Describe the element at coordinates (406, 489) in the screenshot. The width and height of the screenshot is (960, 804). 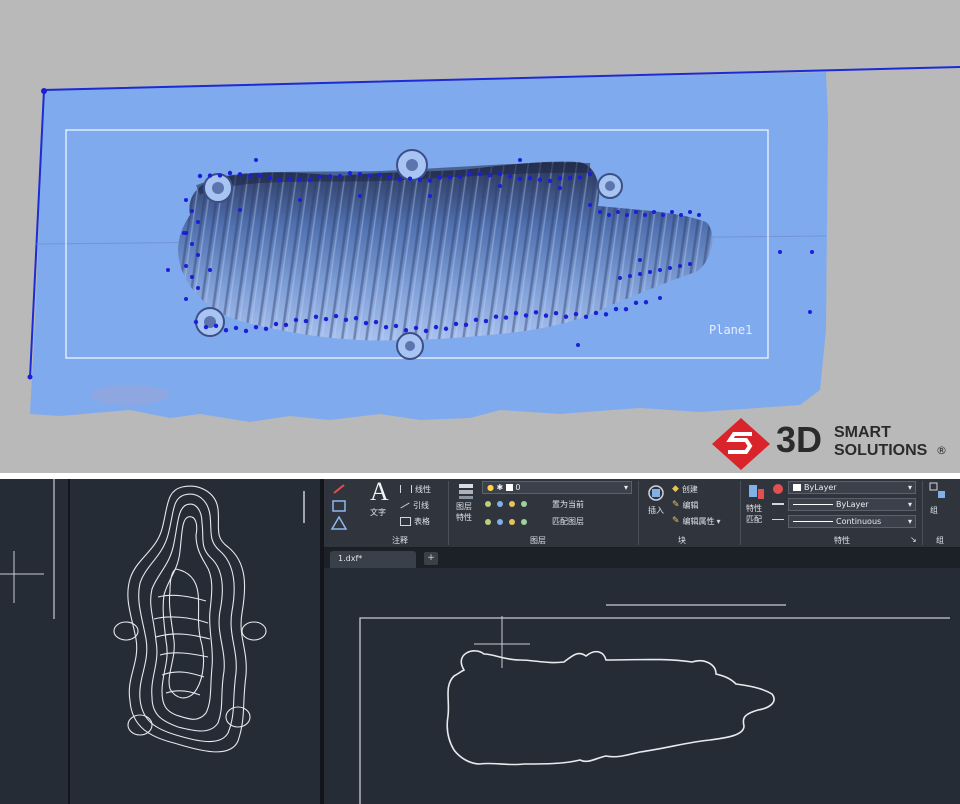
I see `linear-dim-icon` at that location.